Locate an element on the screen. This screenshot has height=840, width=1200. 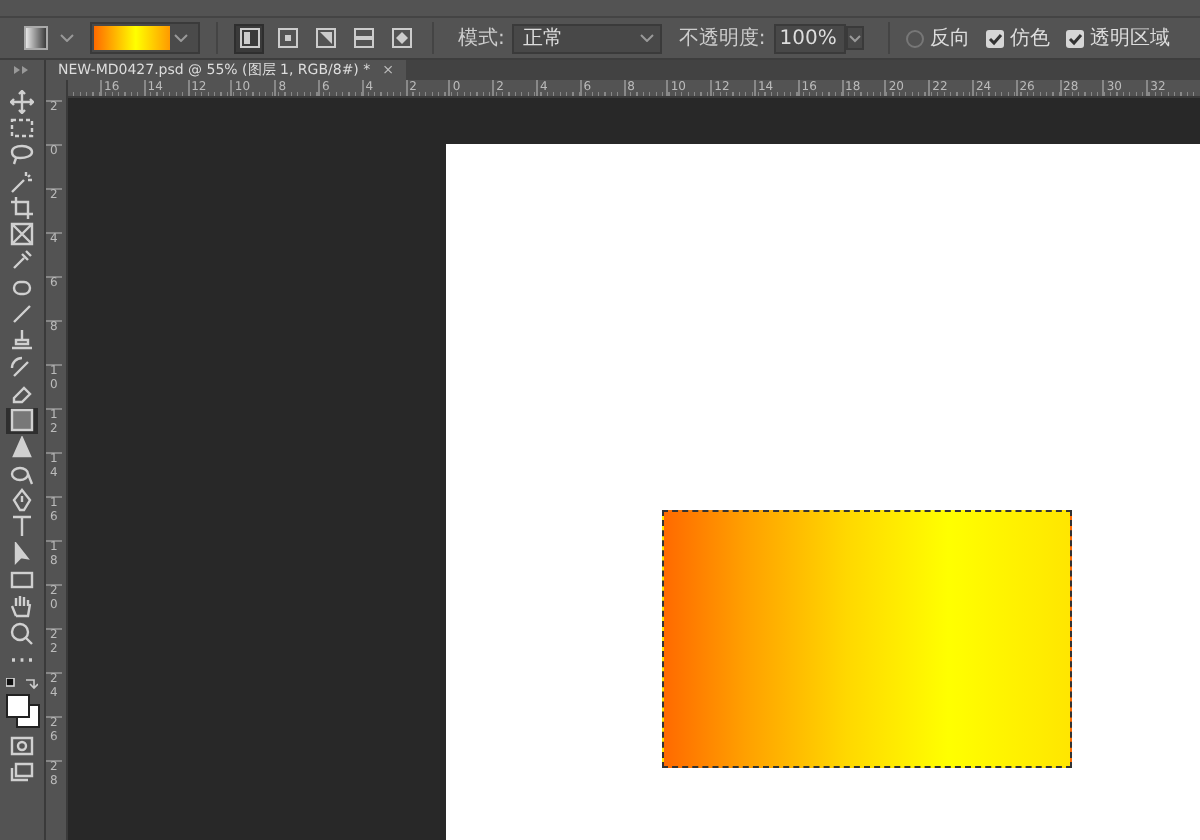
gradient-selection is located at coordinates (867, 639).